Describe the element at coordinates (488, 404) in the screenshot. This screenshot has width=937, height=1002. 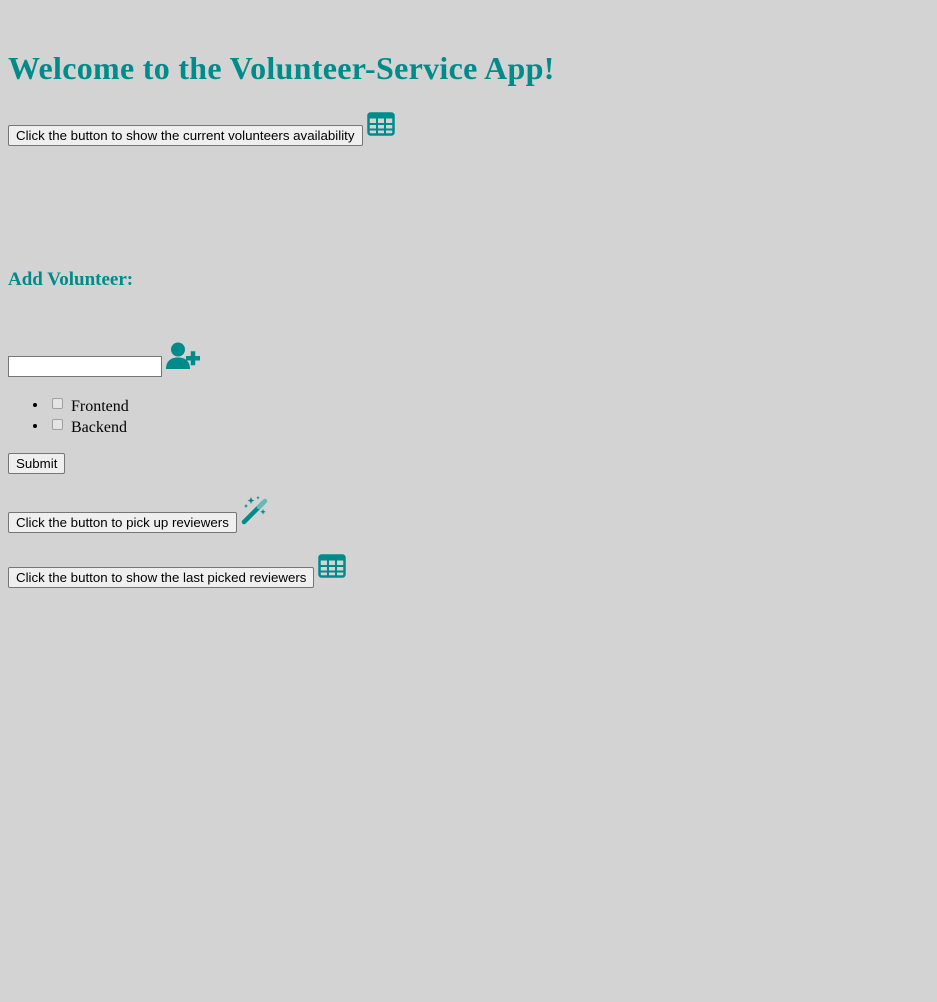
I see `list-item: Frontend` at that location.